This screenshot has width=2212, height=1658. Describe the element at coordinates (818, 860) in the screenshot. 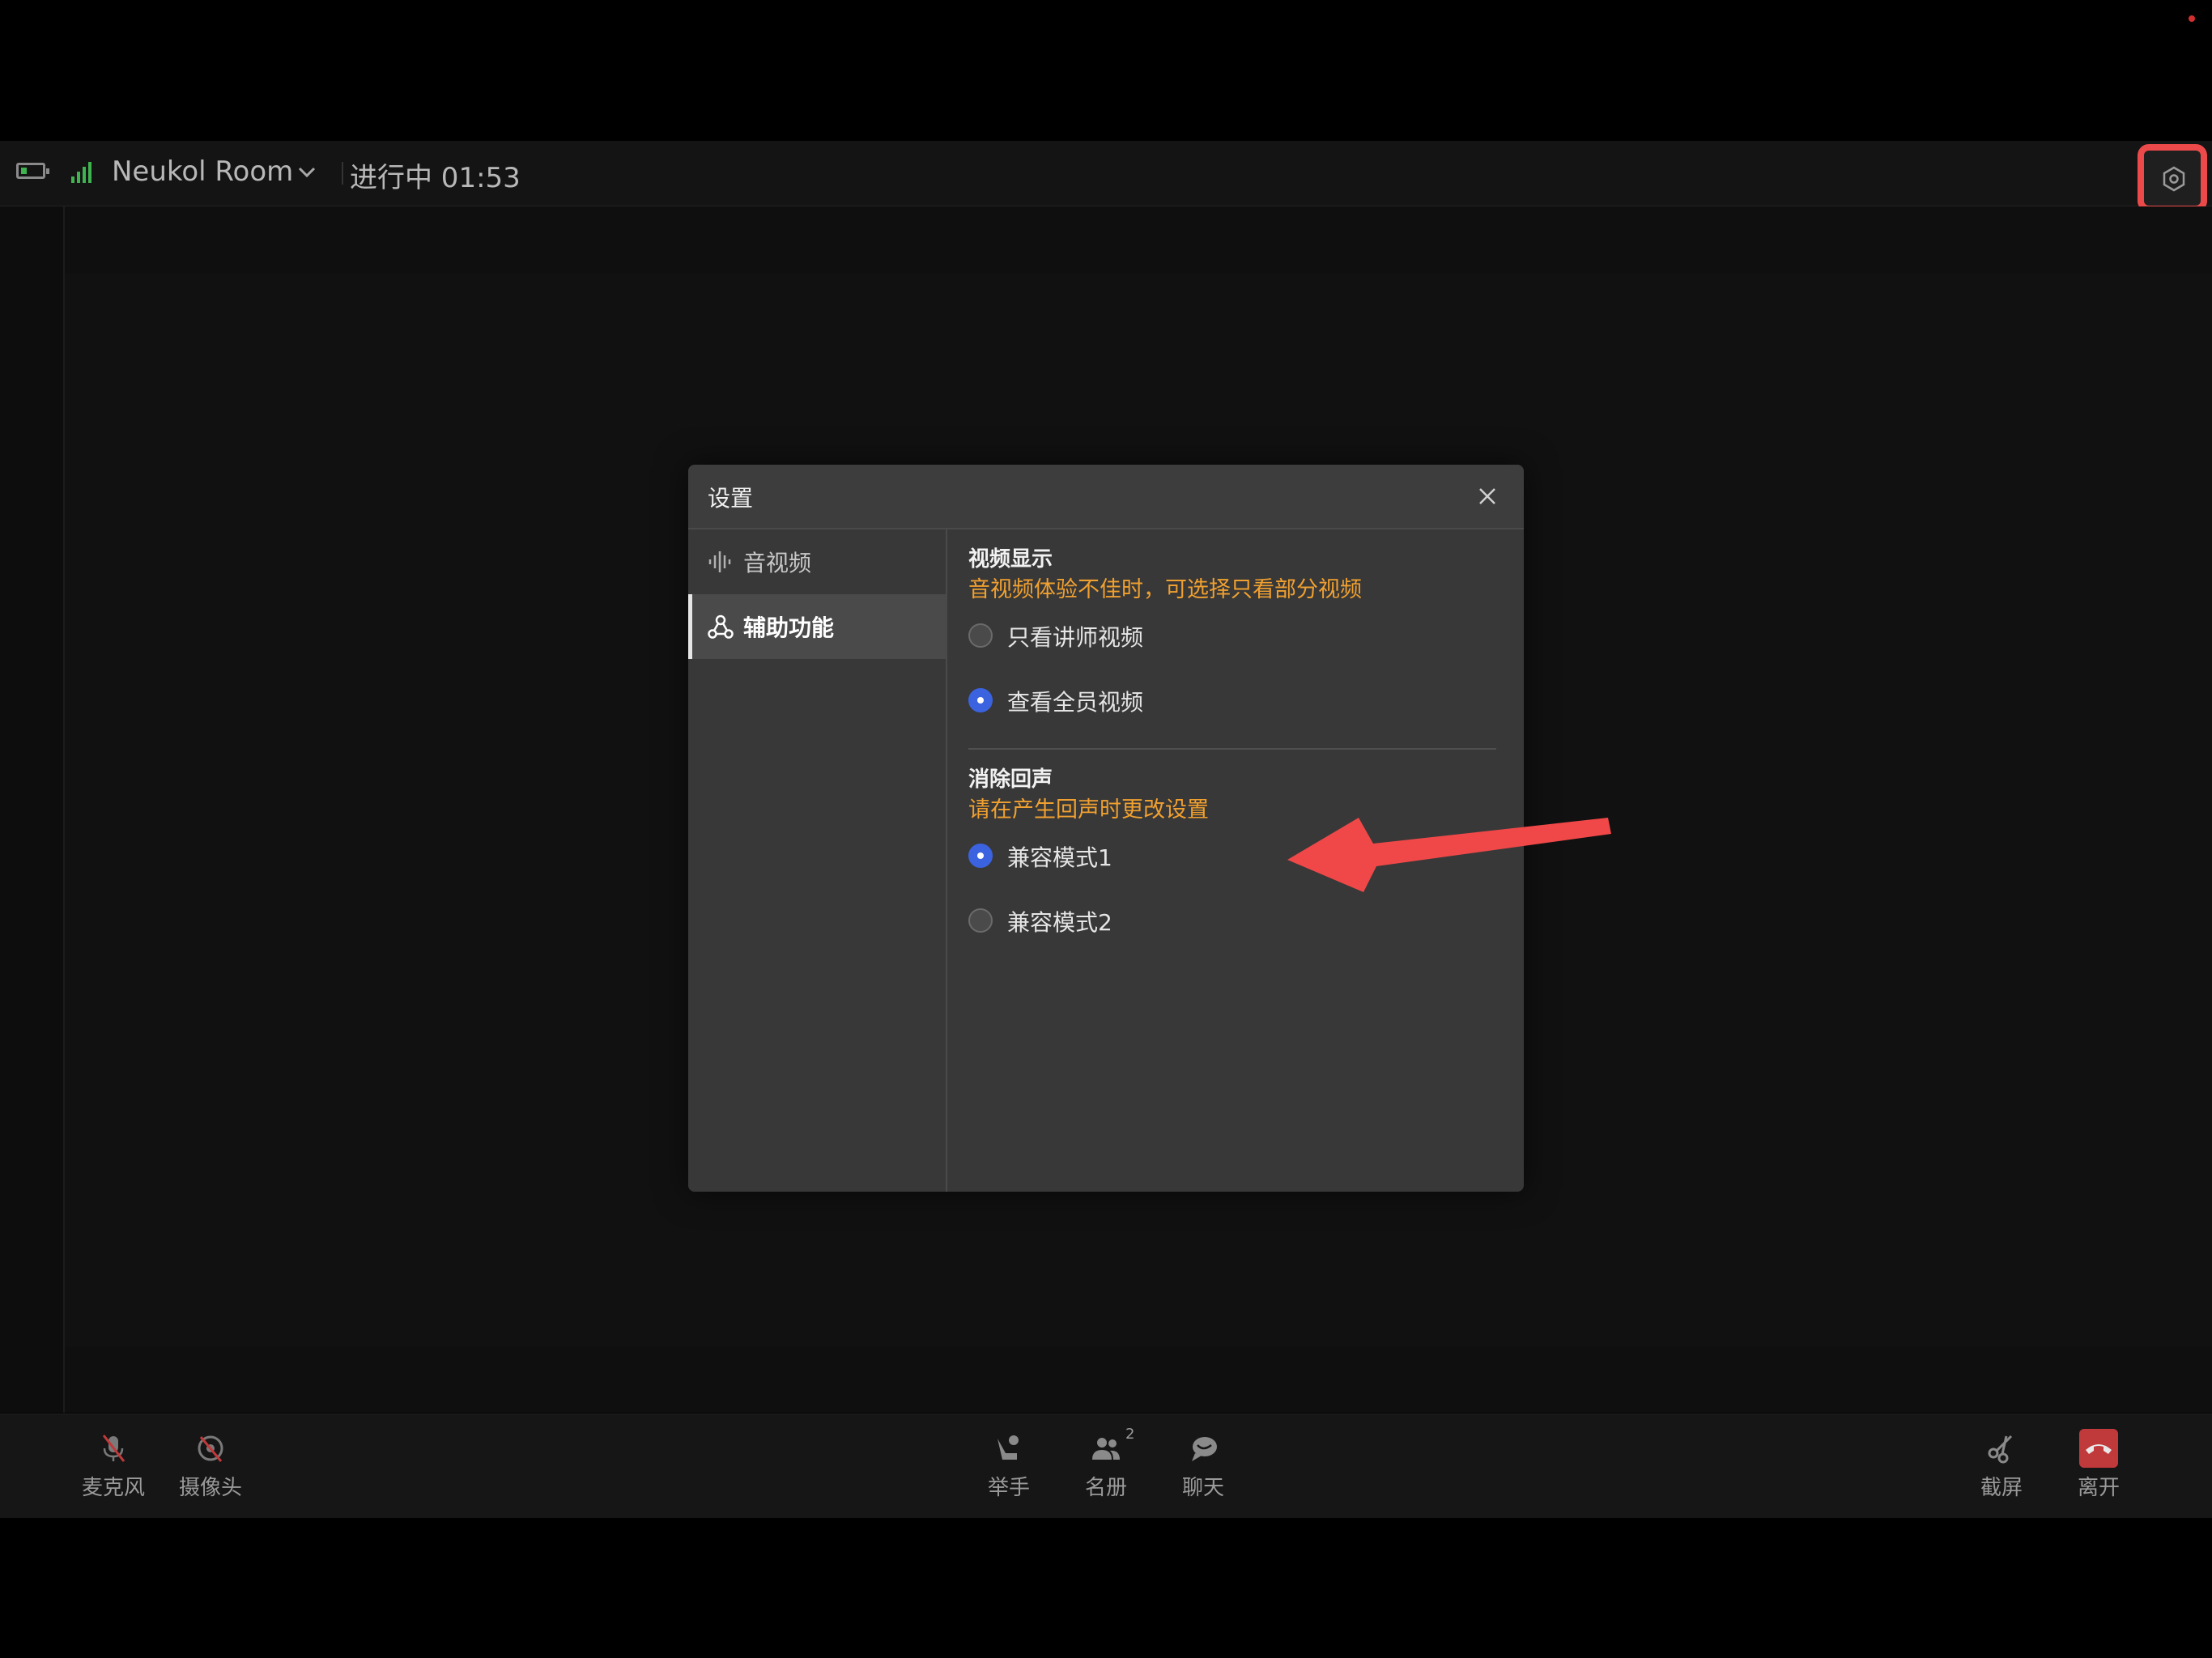

I see `settings-sidebar: 音视频 辅助功能` at that location.